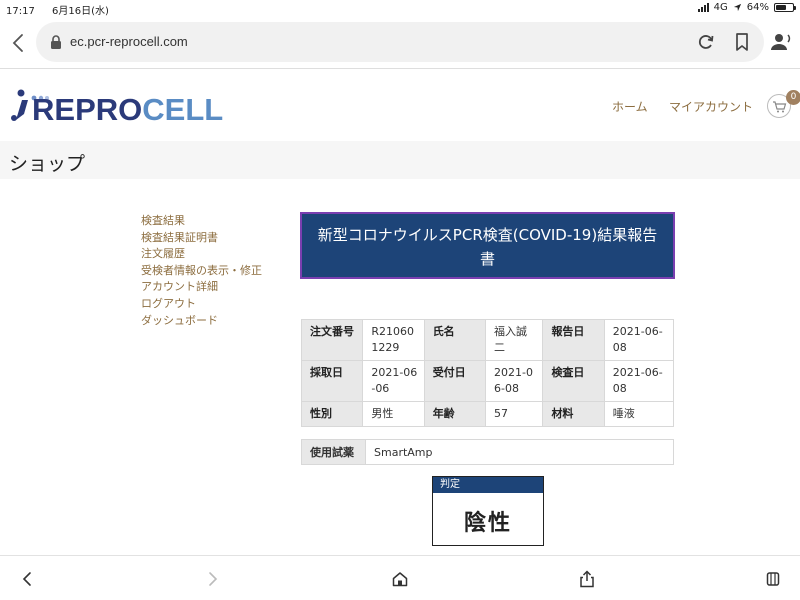  Describe the element at coordinates (573, 414) in the screenshot. I see `specimen-label: 材料` at that location.